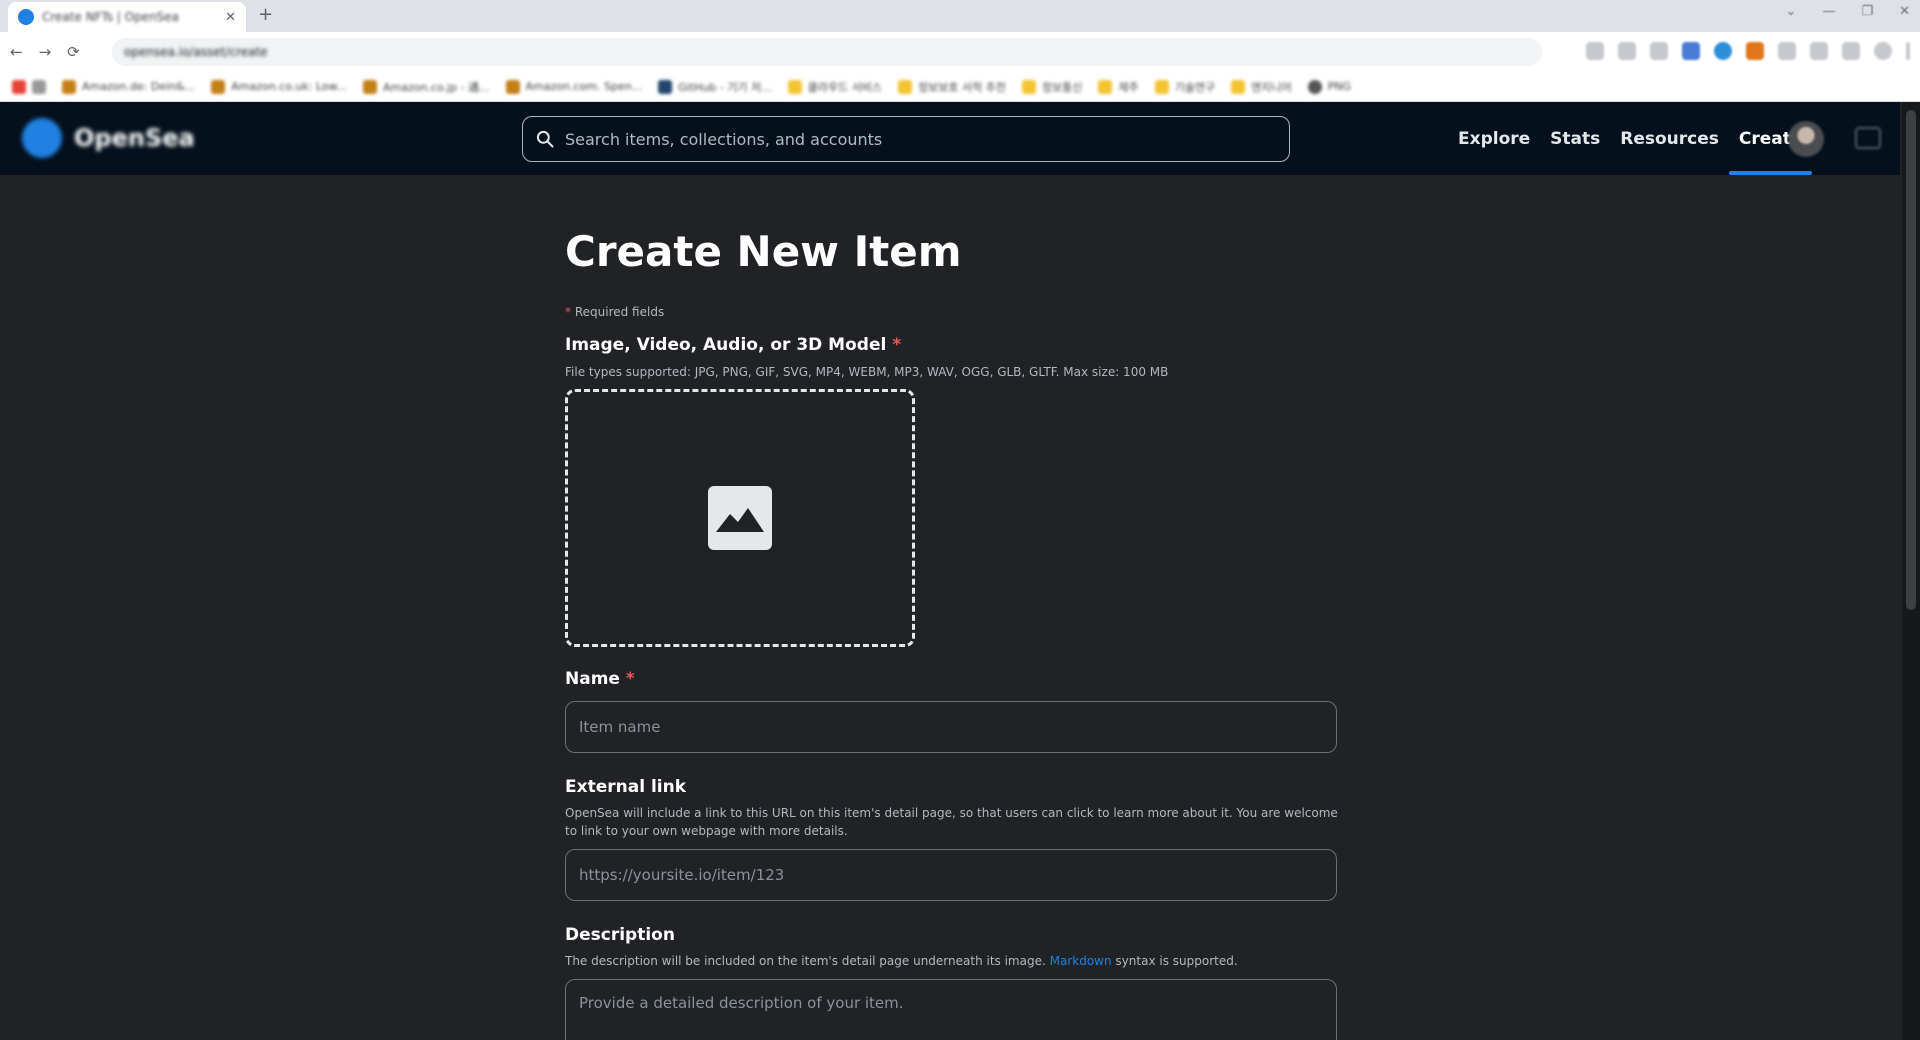 This screenshot has width=1920, height=1040. What do you see at coordinates (26, 17) in the screenshot?
I see `opensea-favicon-icon` at bounding box center [26, 17].